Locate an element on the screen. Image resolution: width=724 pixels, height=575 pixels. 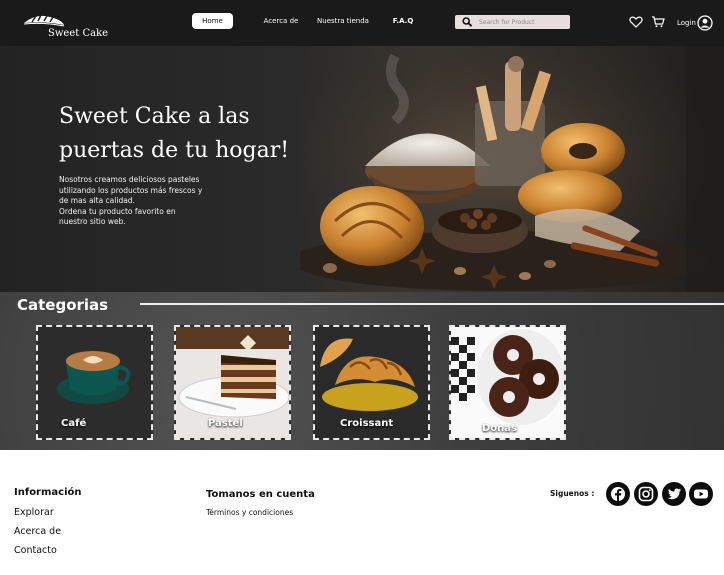
facebook-icon is located at coordinates (618, 494).